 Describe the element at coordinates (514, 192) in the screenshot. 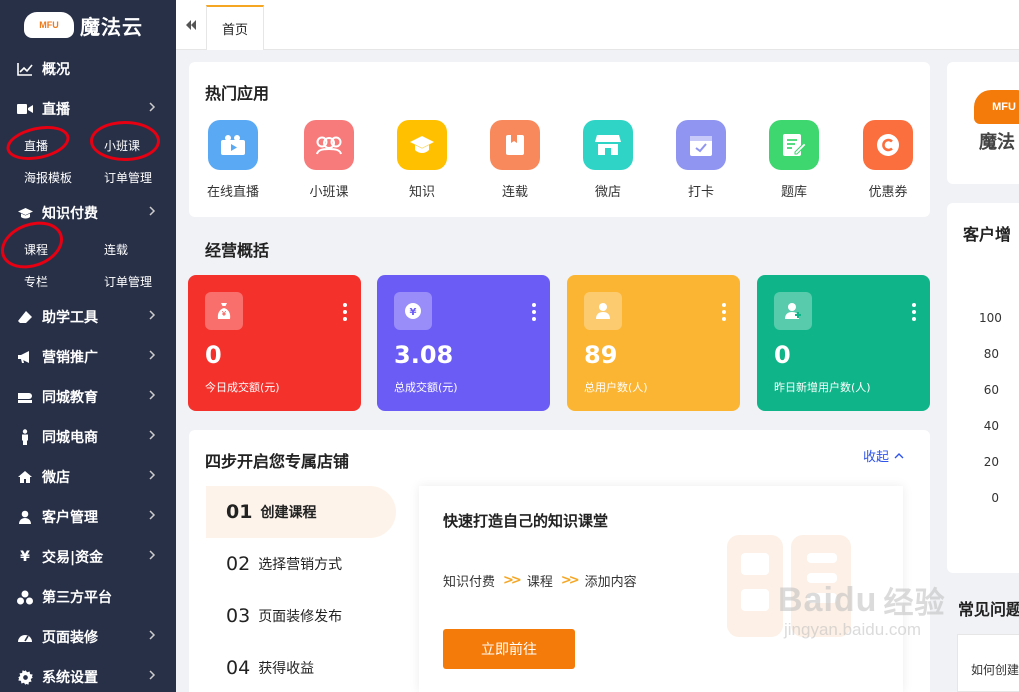

I see `app-label: 连载` at that location.